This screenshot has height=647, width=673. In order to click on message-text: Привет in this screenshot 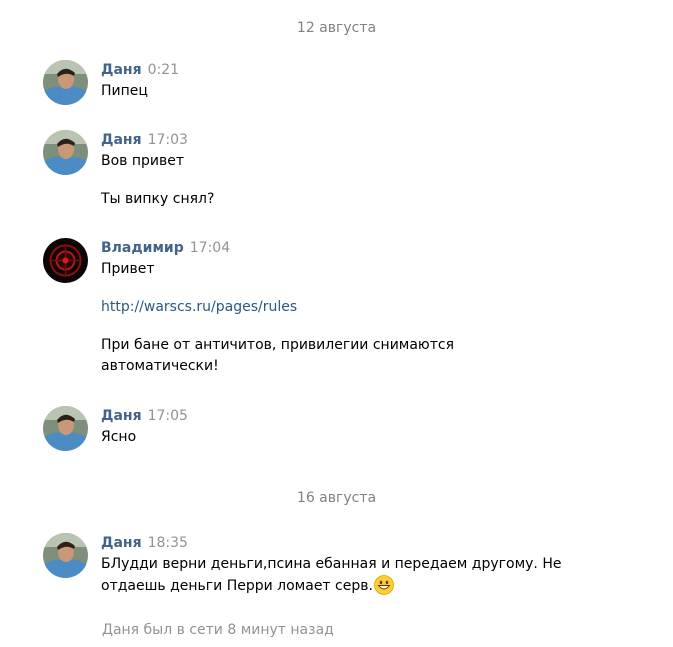, I will do `click(128, 269)`.